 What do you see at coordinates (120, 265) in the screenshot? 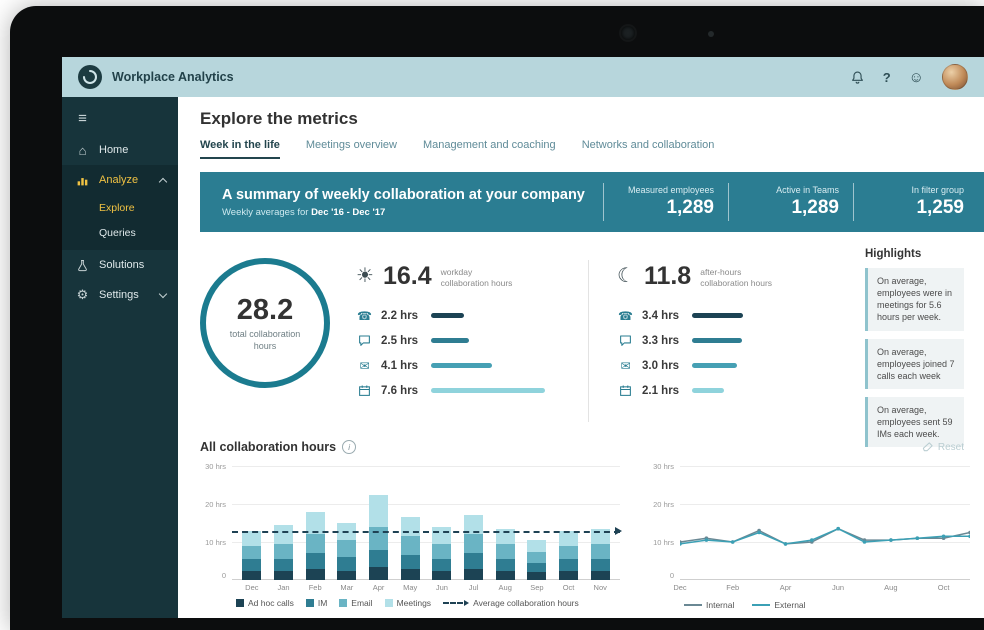
I see `sidebar-item-solutions: Solutions` at bounding box center [120, 265].